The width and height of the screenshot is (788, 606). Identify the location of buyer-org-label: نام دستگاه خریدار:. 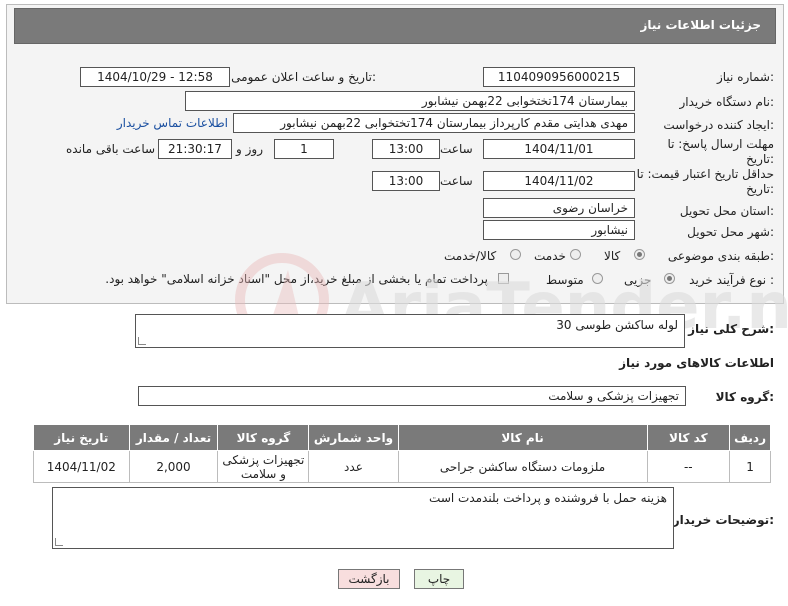
(727, 102).